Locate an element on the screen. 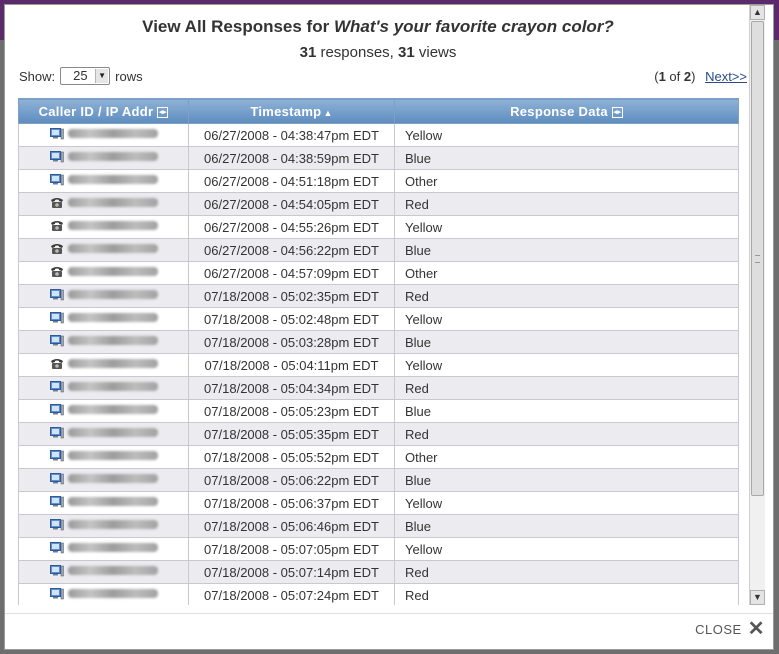 The image size is (779, 654). table-row: 06/27/2008 - 04:55:26pm EDT Yellow is located at coordinates (378, 227).